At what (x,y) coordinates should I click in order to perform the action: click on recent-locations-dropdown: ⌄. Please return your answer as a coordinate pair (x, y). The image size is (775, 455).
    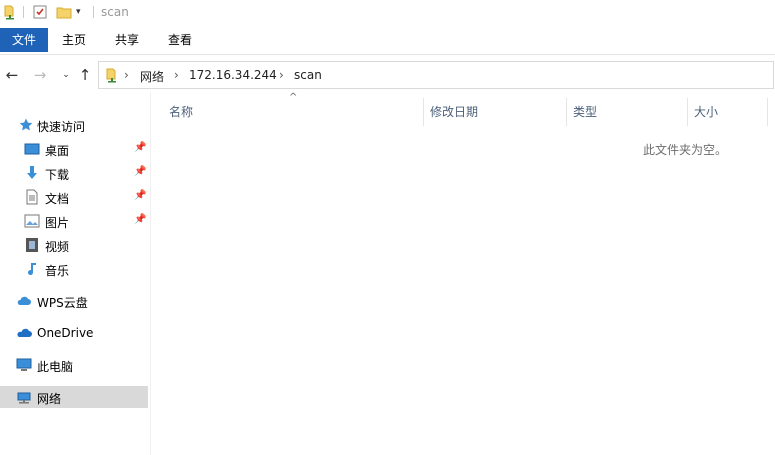
    Looking at the image, I should click on (66, 75).